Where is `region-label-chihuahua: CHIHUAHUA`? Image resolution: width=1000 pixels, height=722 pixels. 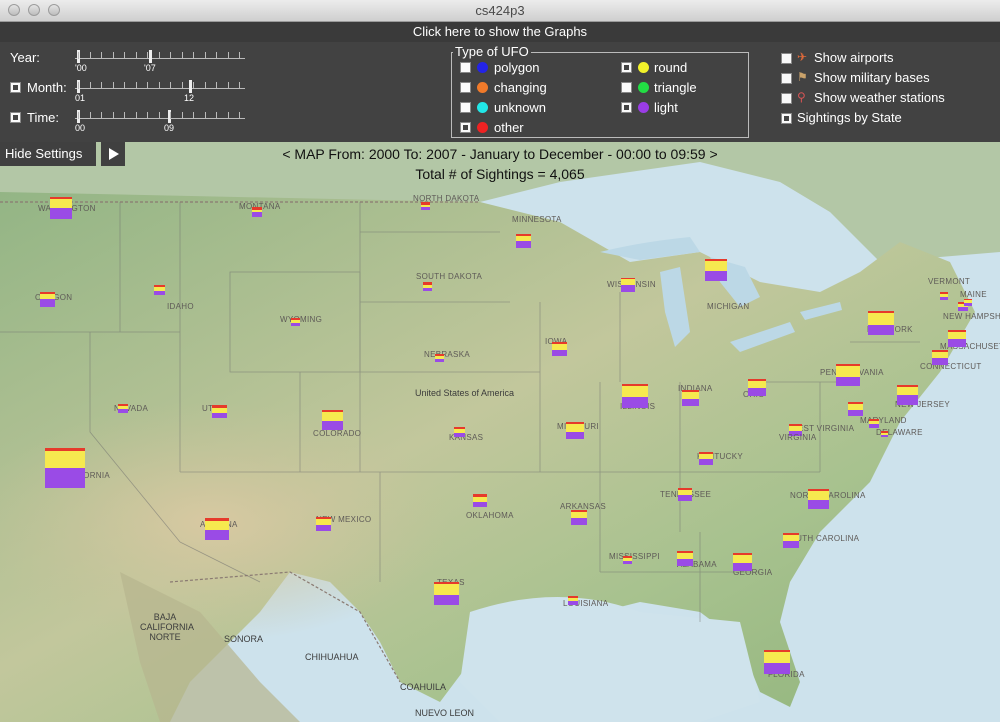
region-label-chihuahua: CHIHUAHUA is located at coordinates (332, 657).